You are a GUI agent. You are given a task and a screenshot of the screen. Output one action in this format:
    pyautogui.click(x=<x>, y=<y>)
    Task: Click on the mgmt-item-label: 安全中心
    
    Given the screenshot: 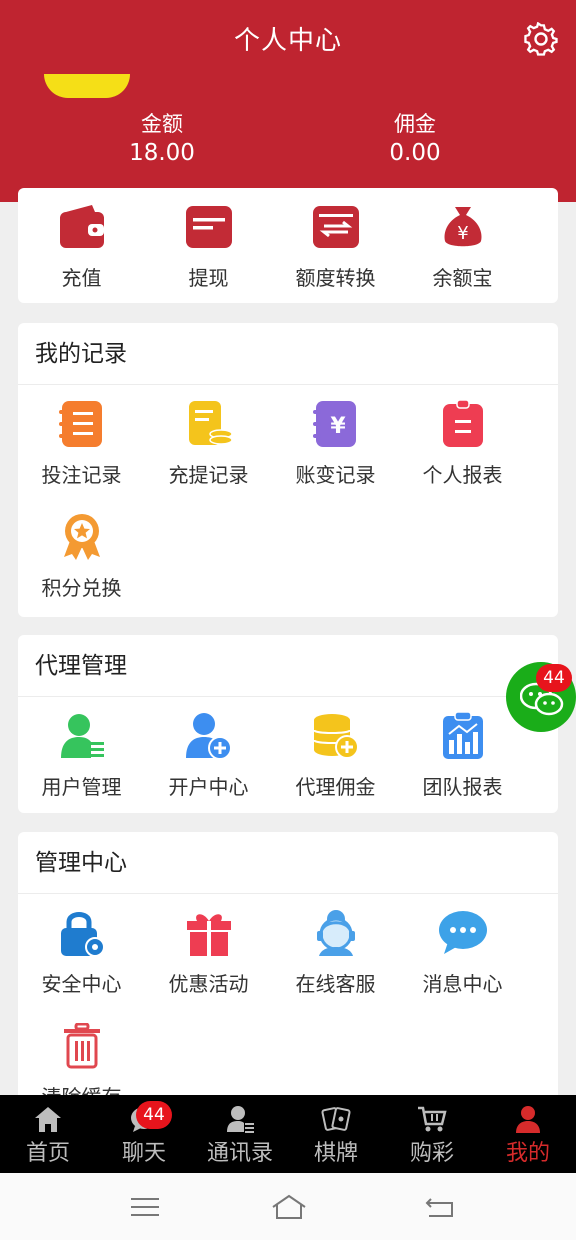 What is the action you would take?
    pyautogui.click(x=81, y=984)
    